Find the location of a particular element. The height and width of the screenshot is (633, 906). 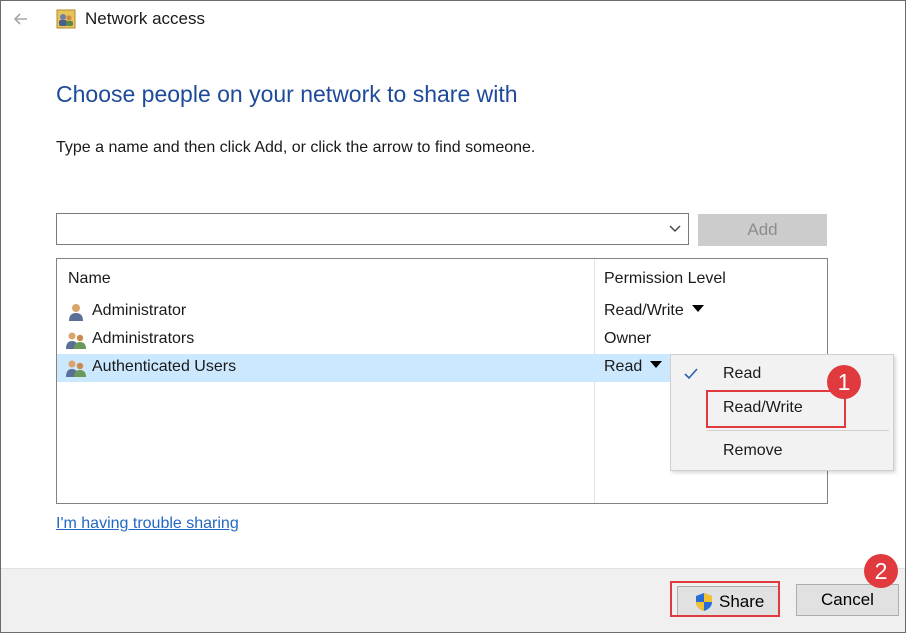

network-users-icon is located at coordinates (66, 19).